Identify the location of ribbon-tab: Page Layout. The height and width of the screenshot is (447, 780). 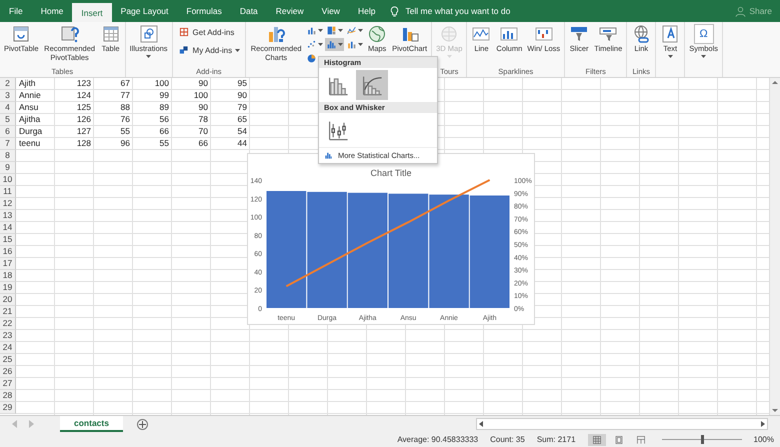
(145, 11).